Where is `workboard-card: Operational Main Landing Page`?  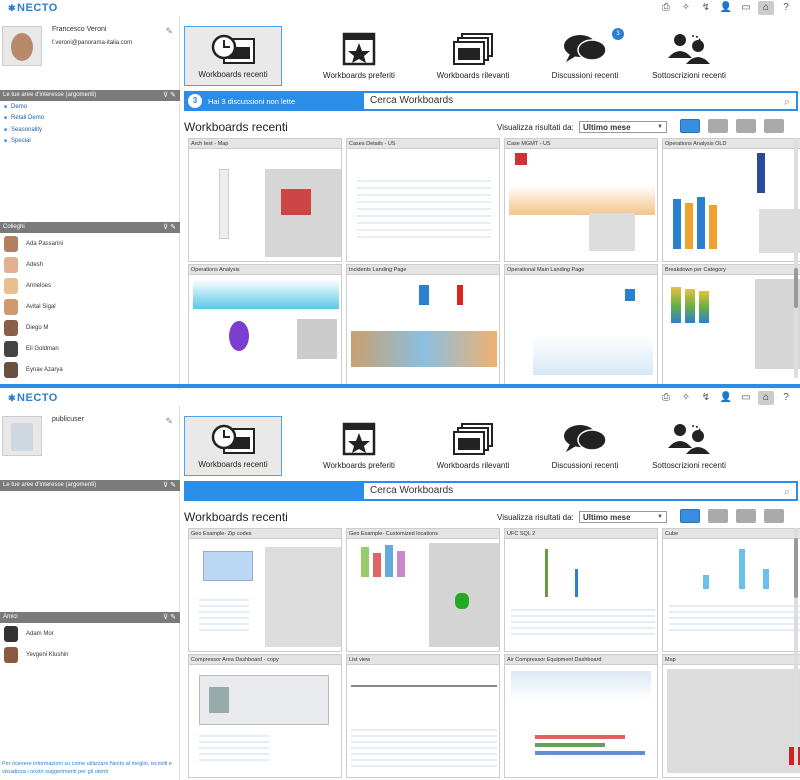 workboard-card: Operational Main Landing Page is located at coordinates (581, 326).